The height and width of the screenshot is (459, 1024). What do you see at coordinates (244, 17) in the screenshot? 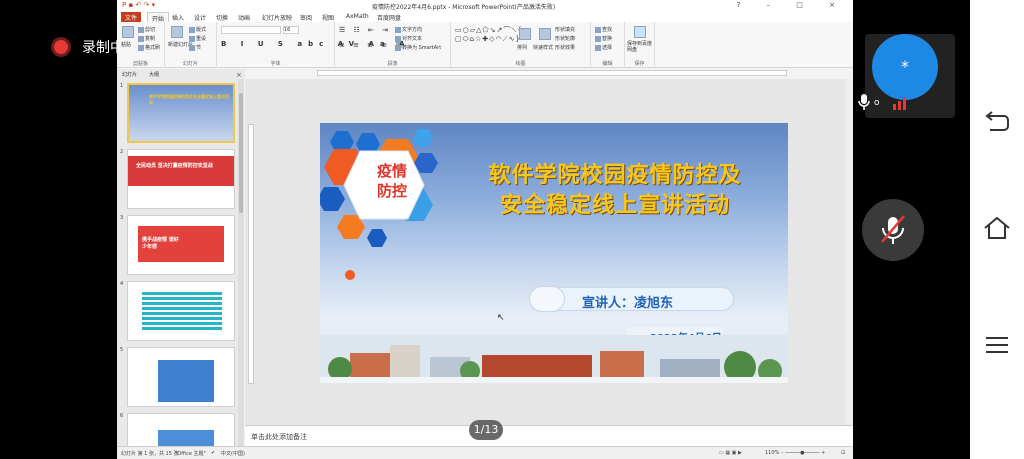
I see `tab-animations: 动画` at bounding box center [244, 17].